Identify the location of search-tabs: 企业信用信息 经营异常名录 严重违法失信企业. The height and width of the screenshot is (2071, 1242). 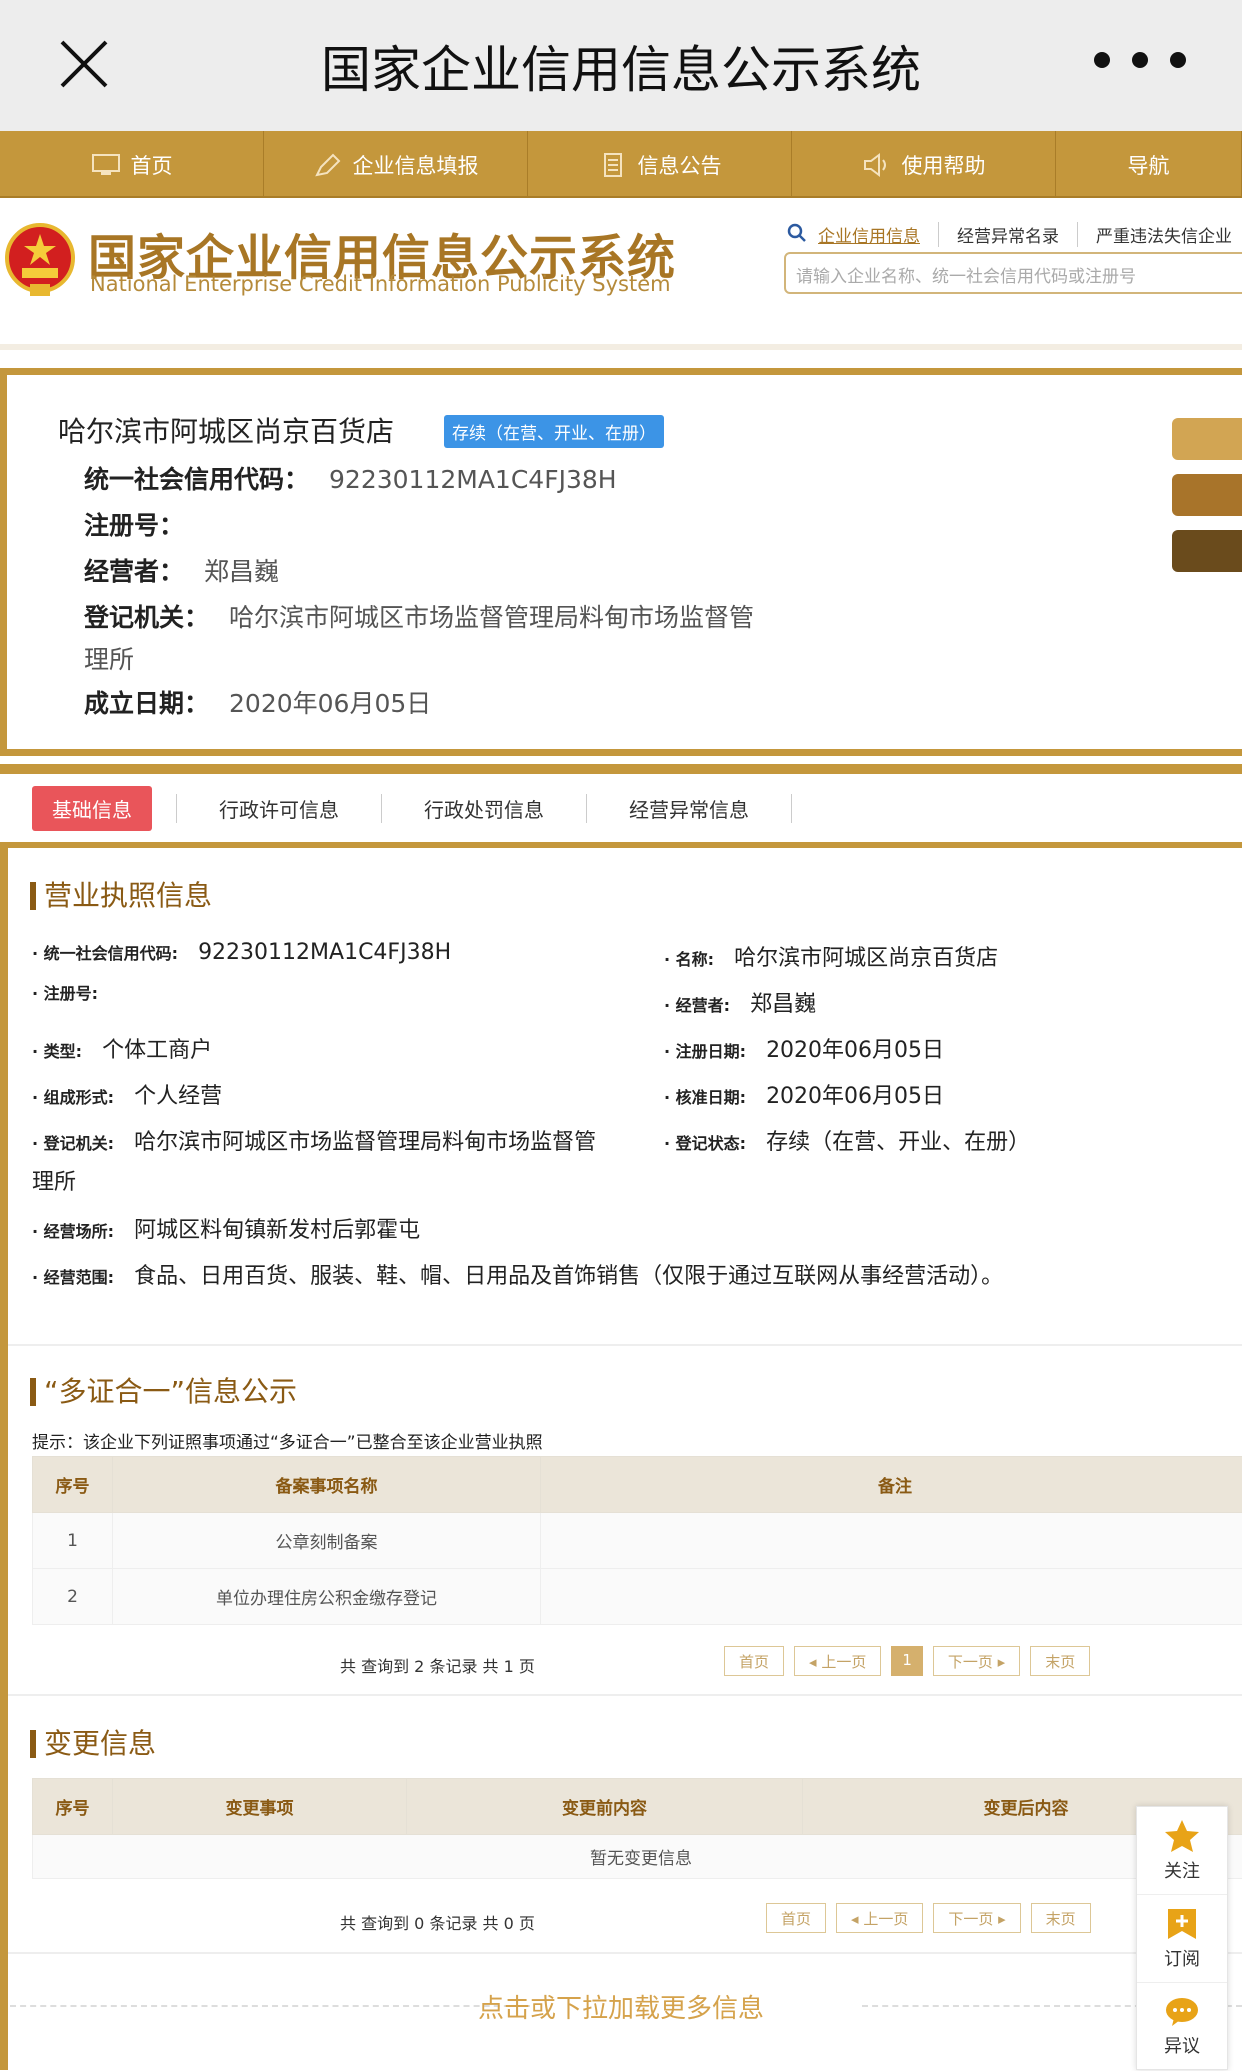
(1014, 234).